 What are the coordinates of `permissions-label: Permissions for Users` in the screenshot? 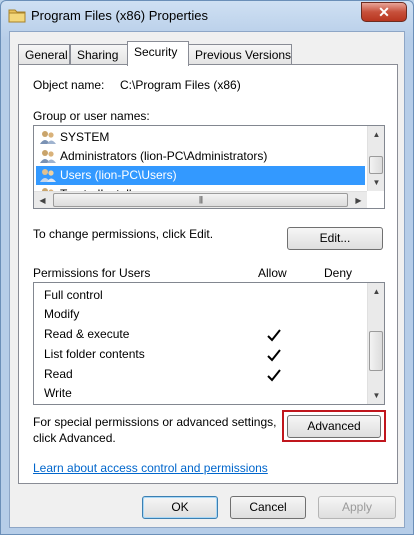 It's located at (92, 273).